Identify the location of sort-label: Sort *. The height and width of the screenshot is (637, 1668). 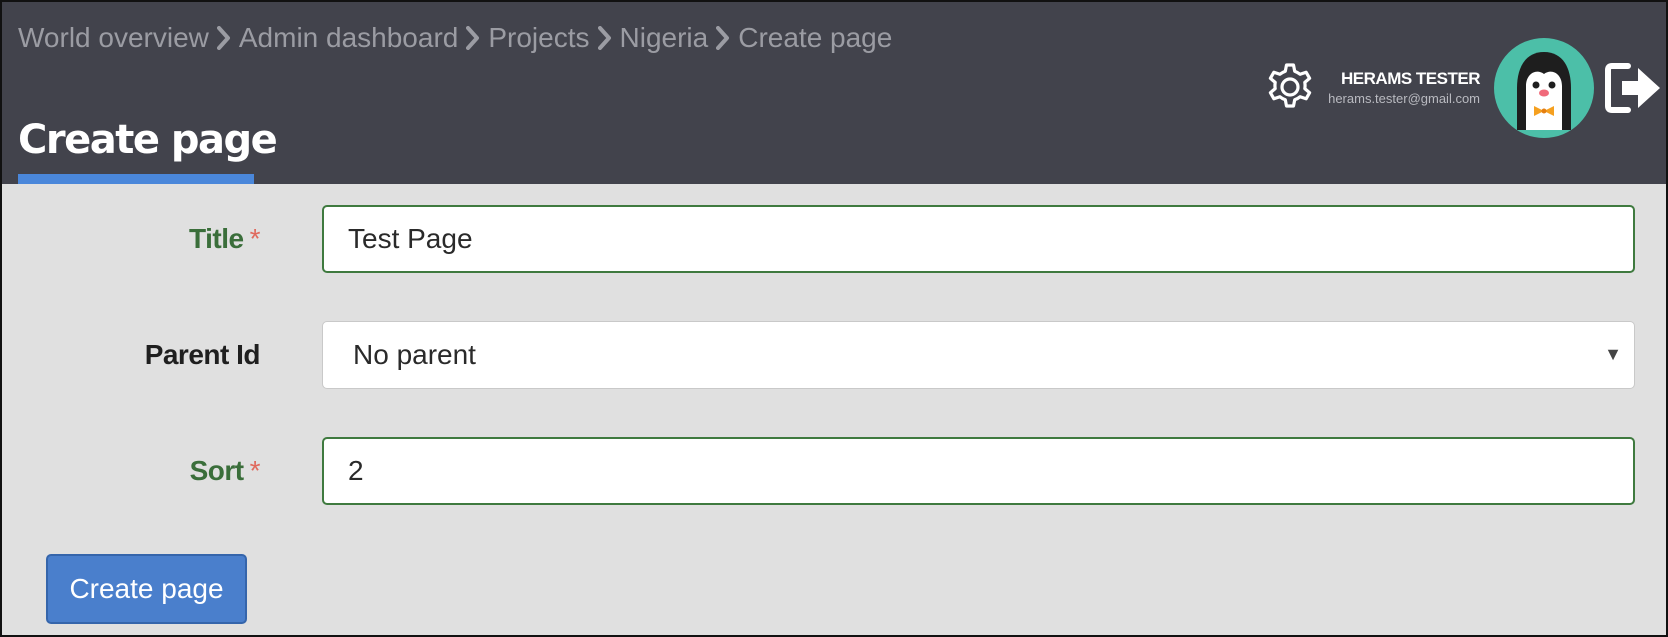
(225, 471).